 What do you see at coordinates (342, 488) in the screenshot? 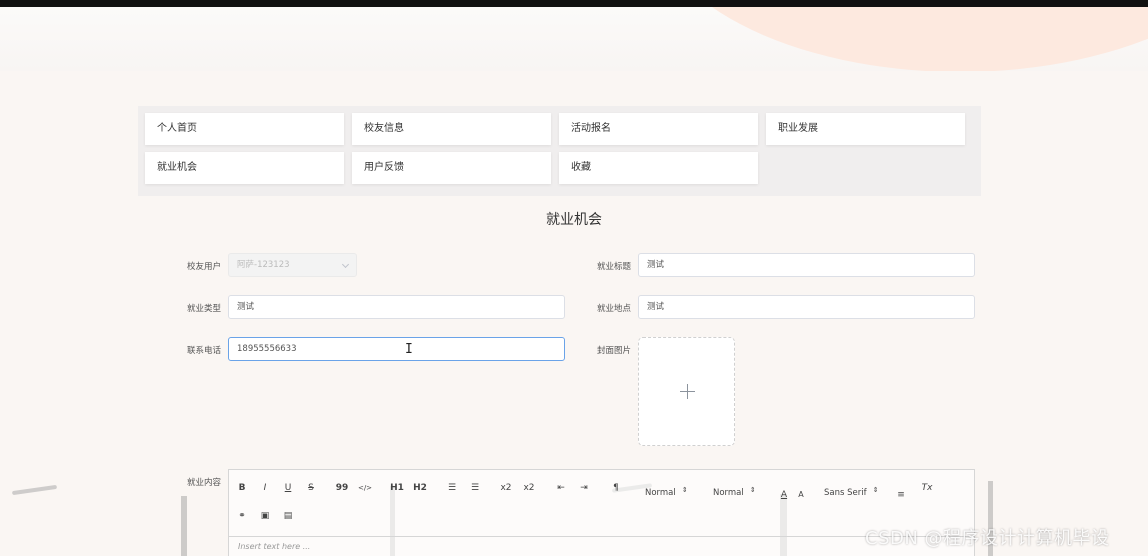
I see `blockquote-button: 99` at bounding box center [342, 488].